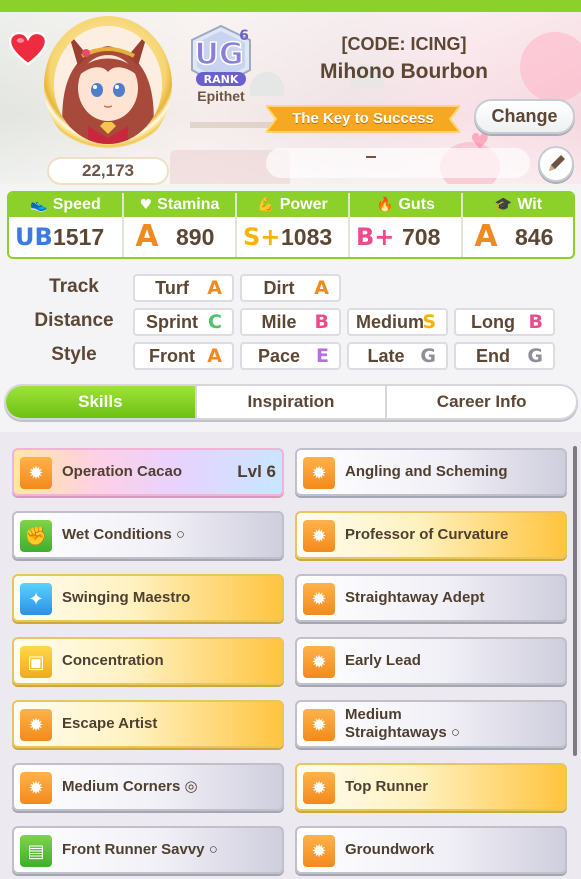 The height and width of the screenshot is (879, 581). What do you see at coordinates (39, 205) in the screenshot?
I see `shoe-icon: 👟` at bounding box center [39, 205].